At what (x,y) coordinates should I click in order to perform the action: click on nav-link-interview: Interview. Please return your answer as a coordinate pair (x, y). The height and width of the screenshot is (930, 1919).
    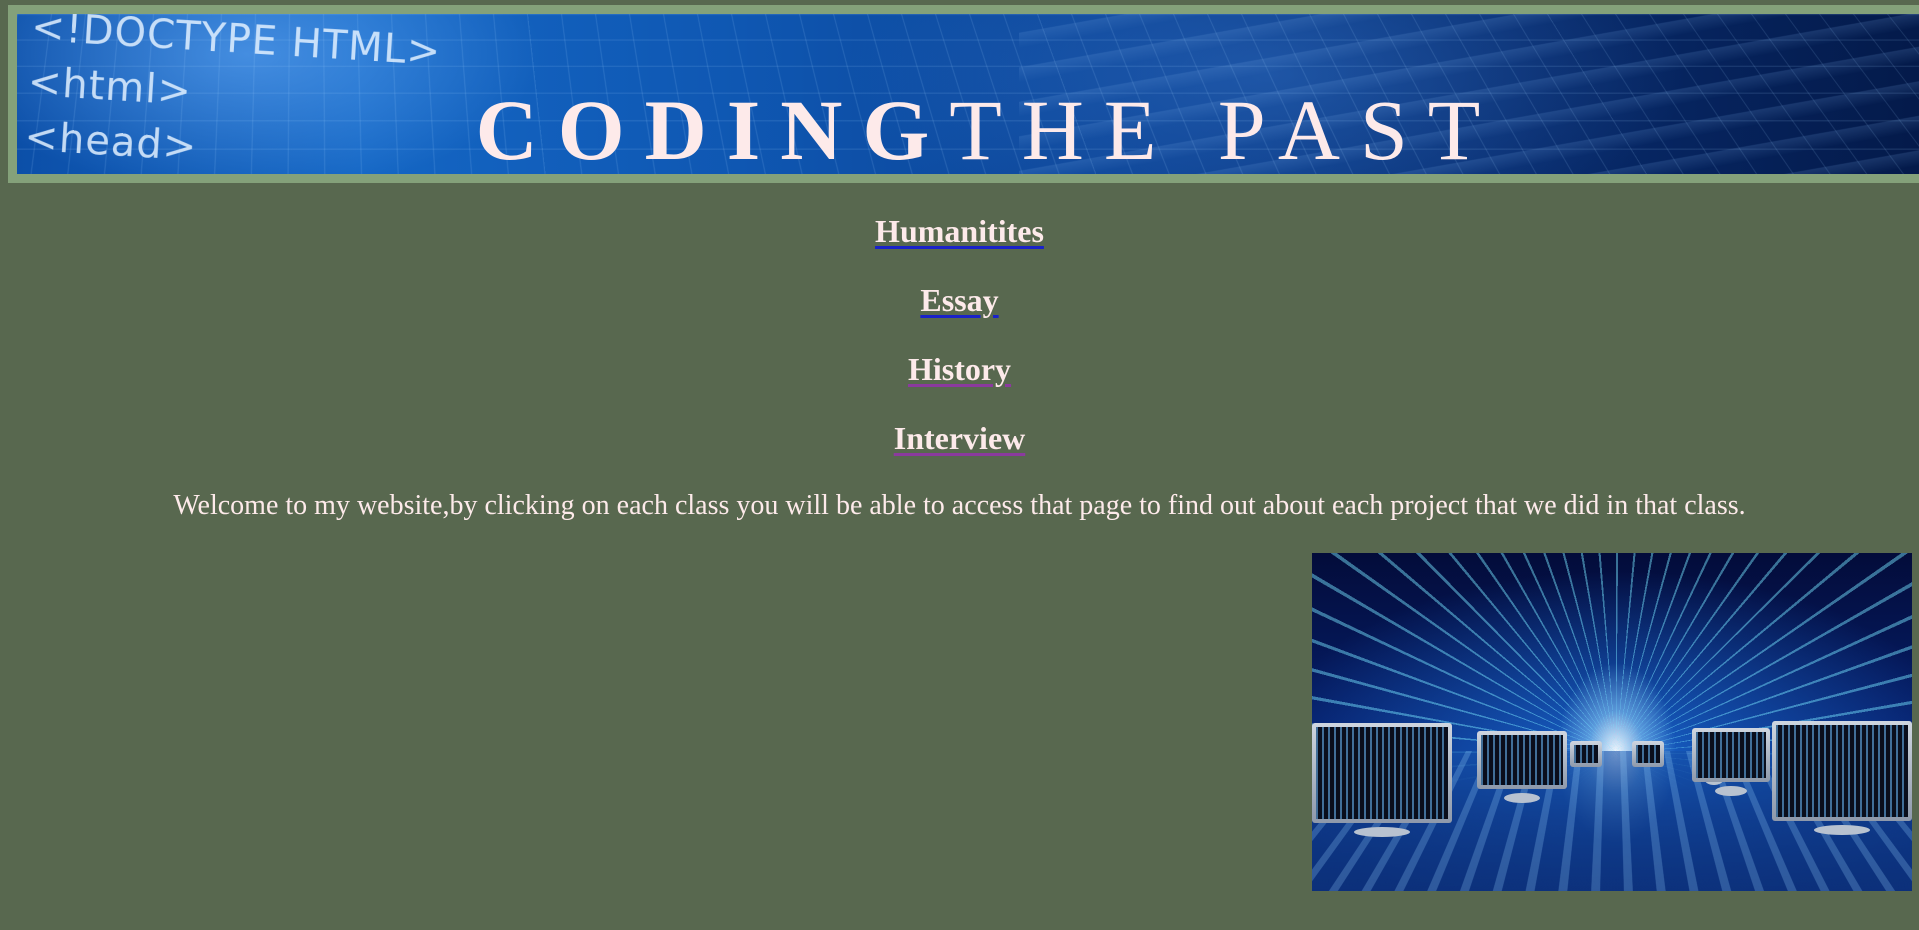
    Looking at the image, I should click on (960, 446).